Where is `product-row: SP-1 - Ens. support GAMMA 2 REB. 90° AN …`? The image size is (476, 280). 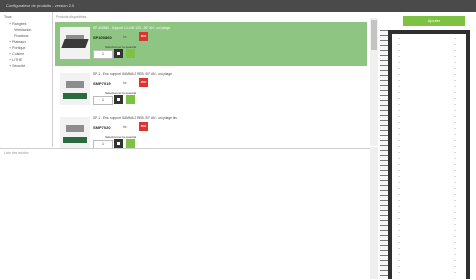 product-row: SP-1 - Ens. support GAMMA 2 REB. 90° AN … is located at coordinates (211, 90).